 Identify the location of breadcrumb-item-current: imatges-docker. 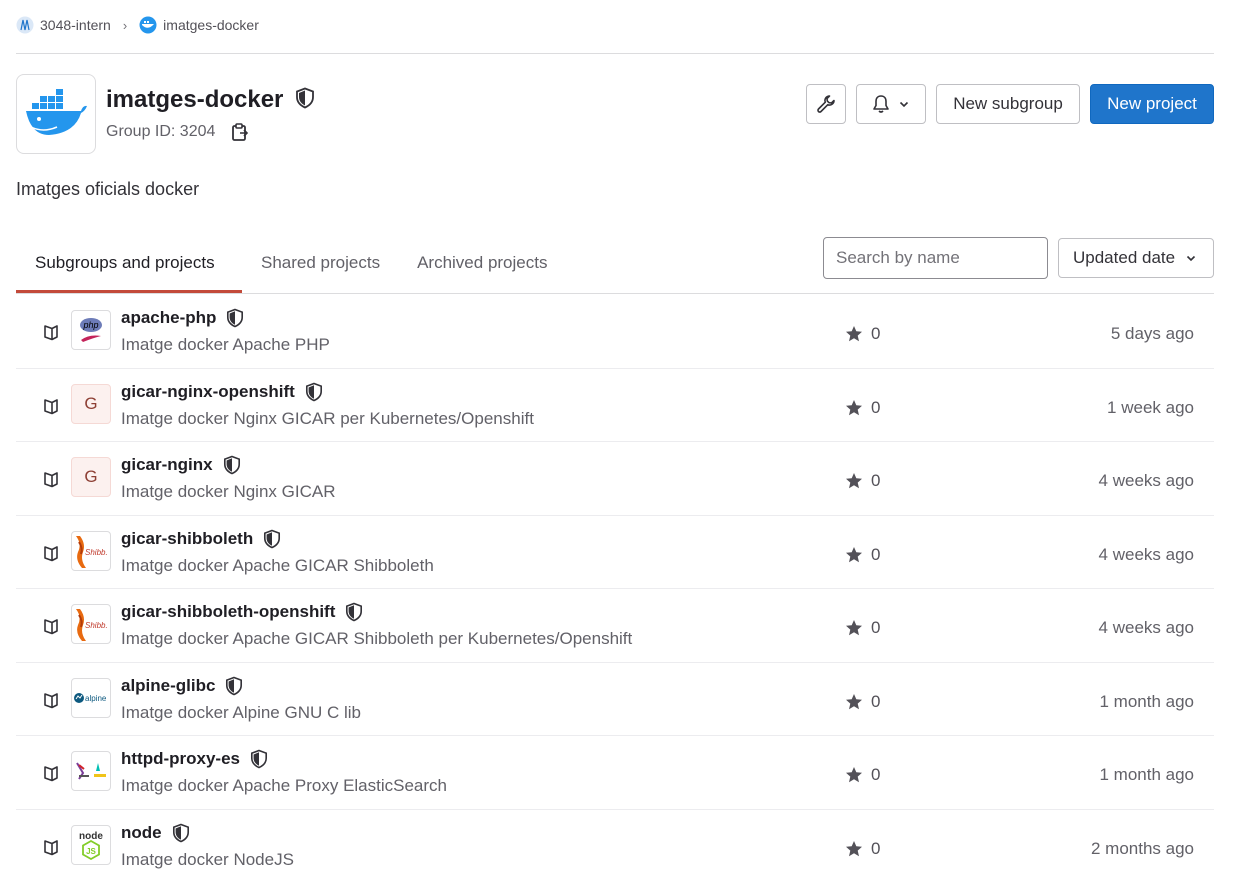
(199, 25).